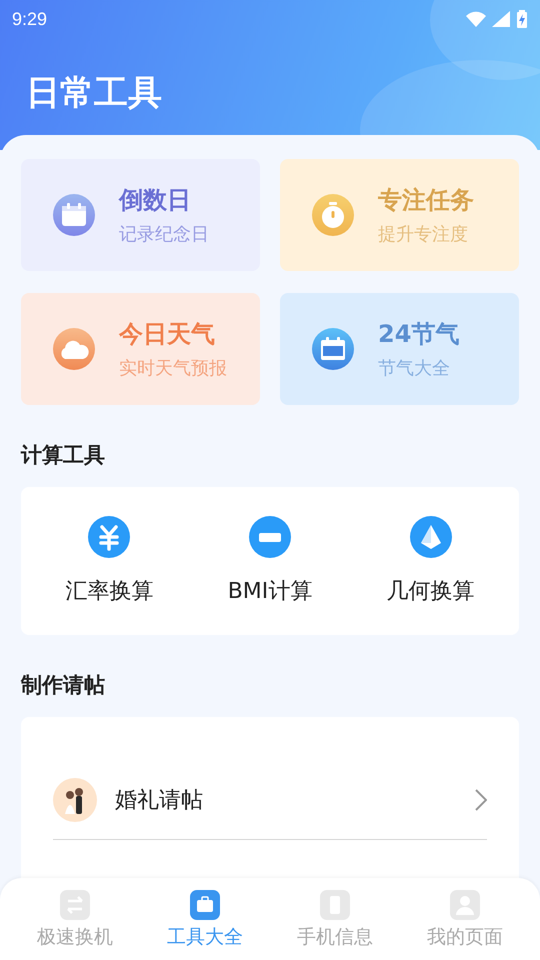 The height and width of the screenshot is (960, 540). Describe the element at coordinates (335, 919) in the screenshot. I see `nav-tab: 手机信息` at that location.